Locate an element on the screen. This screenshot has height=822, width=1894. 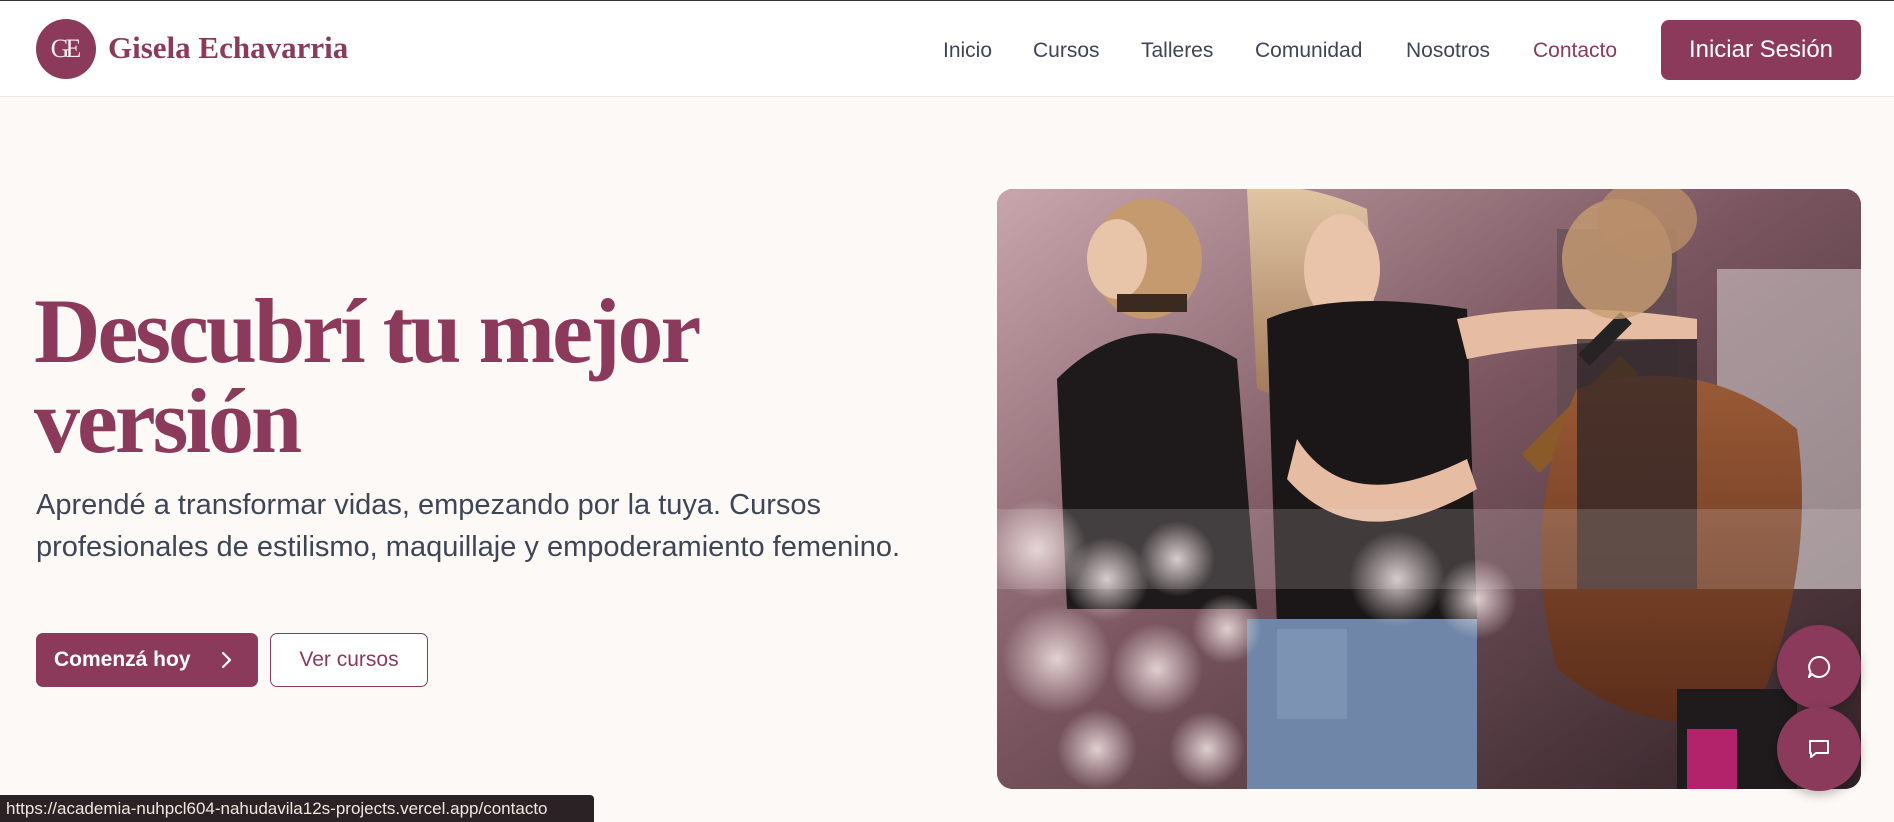
start-today-button: Comenzá hoy is located at coordinates (147, 660).